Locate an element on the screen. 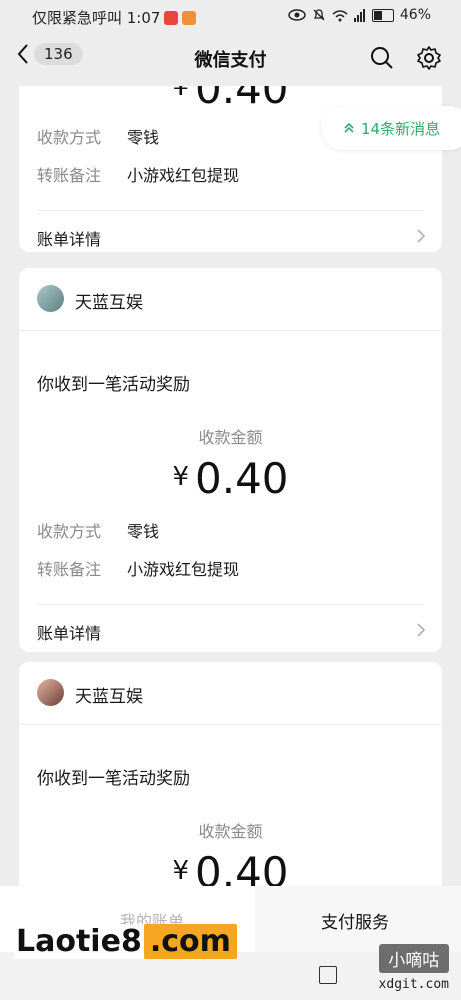 The height and width of the screenshot is (1000, 461). battery-icon is located at coordinates (382, 15).